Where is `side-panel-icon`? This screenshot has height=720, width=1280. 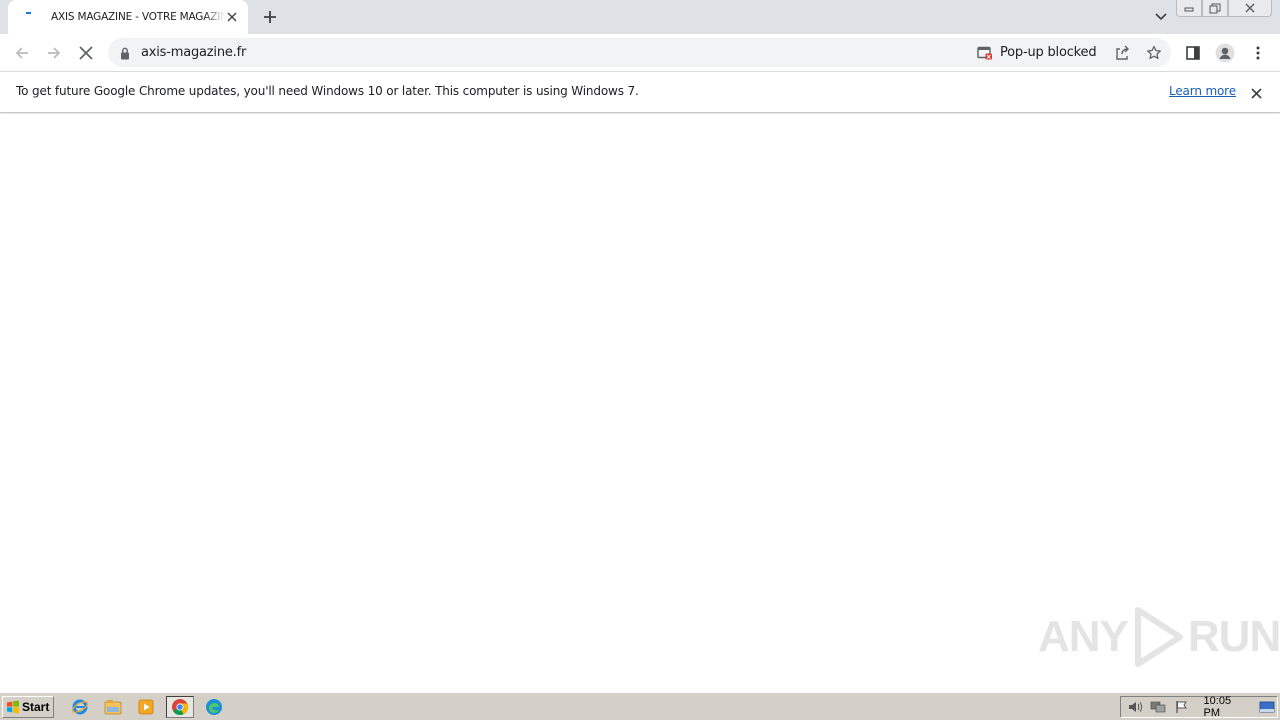
side-panel-icon is located at coordinates (1193, 53).